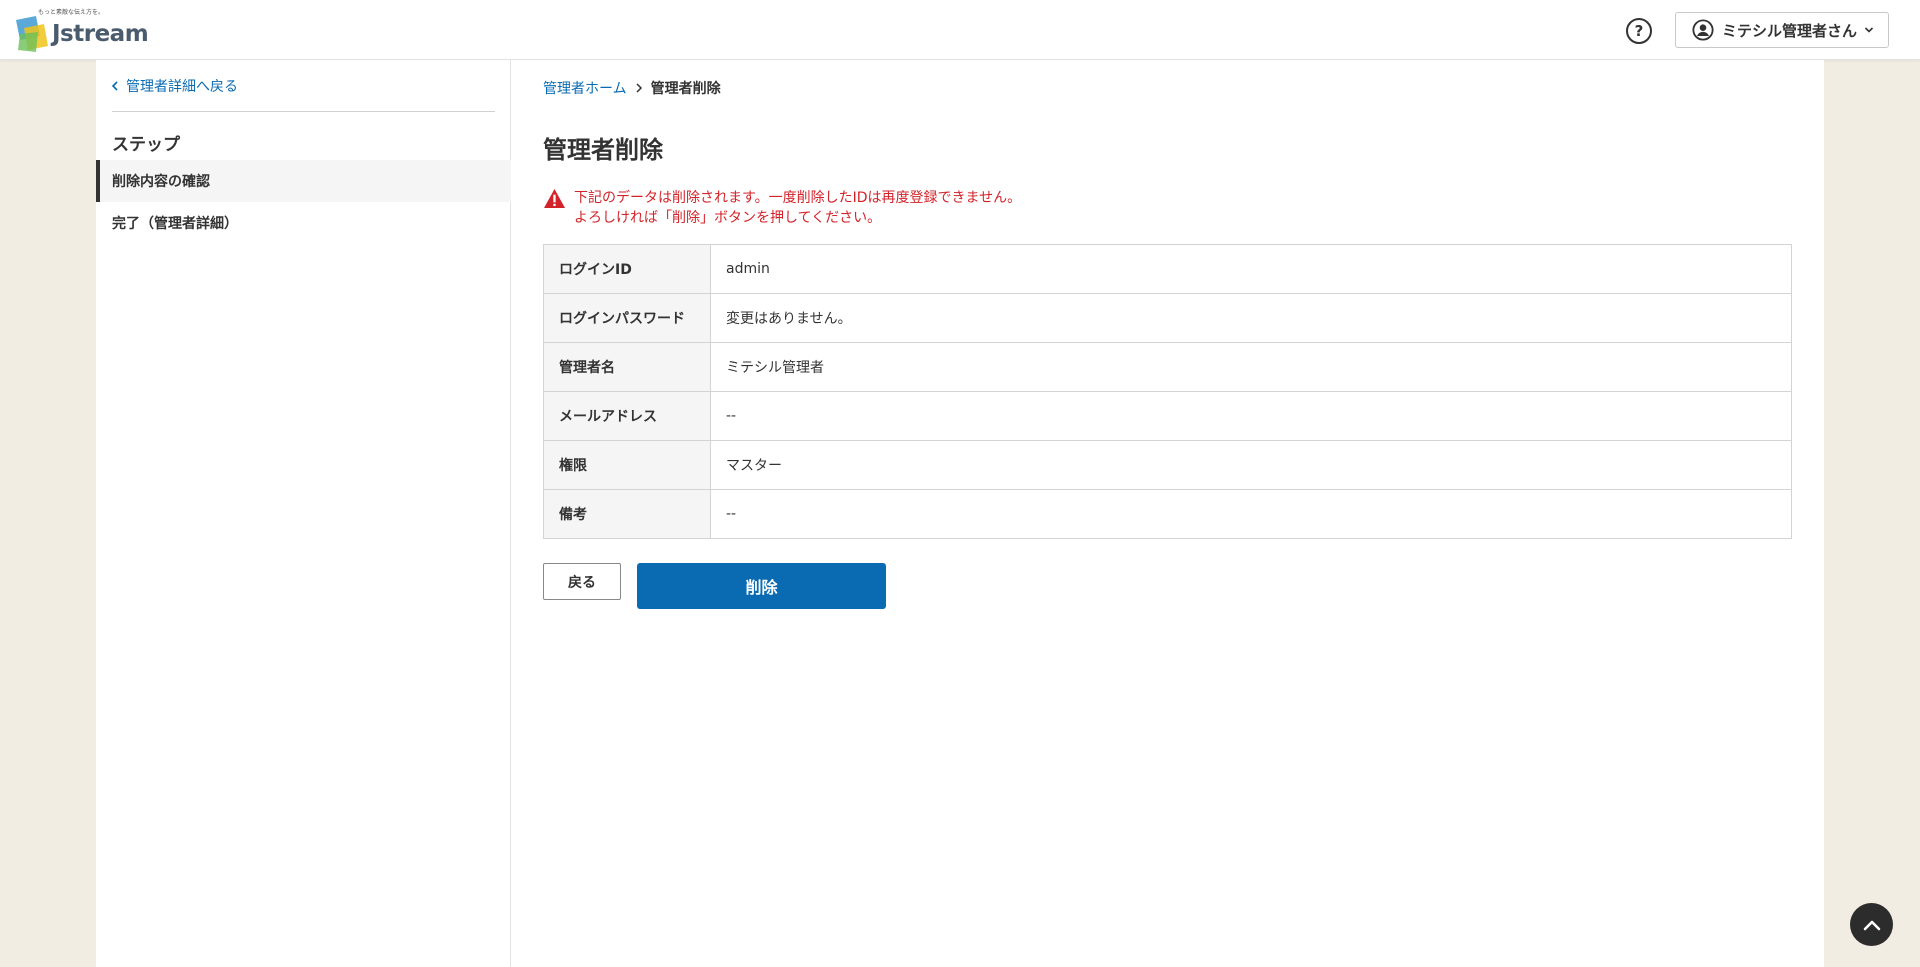 The width and height of the screenshot is (1920, 967). Describe the element at coordinates (960, 30) in the screenshot. I see `top-header: もっと素敵な伝え方を。 Jstream ? ミテシル管理者さん` at that location.